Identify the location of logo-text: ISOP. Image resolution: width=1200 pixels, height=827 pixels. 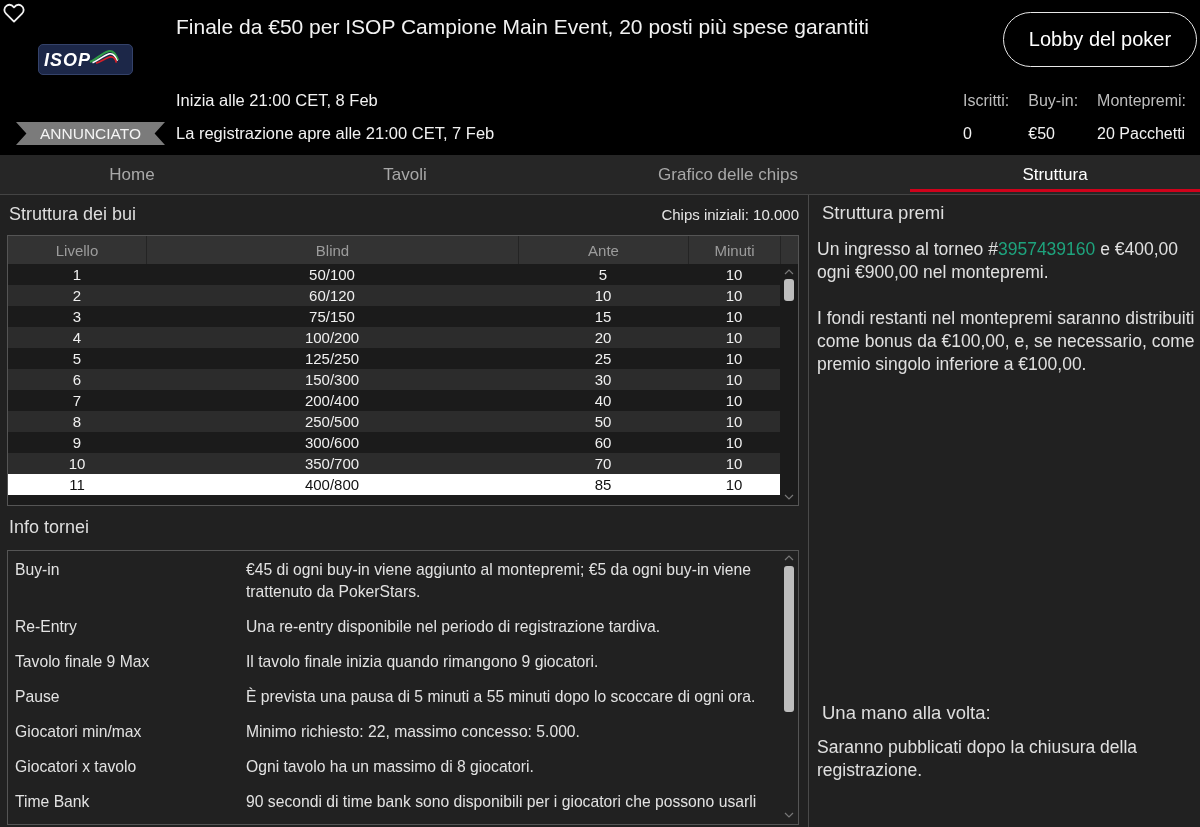
(67, 59).